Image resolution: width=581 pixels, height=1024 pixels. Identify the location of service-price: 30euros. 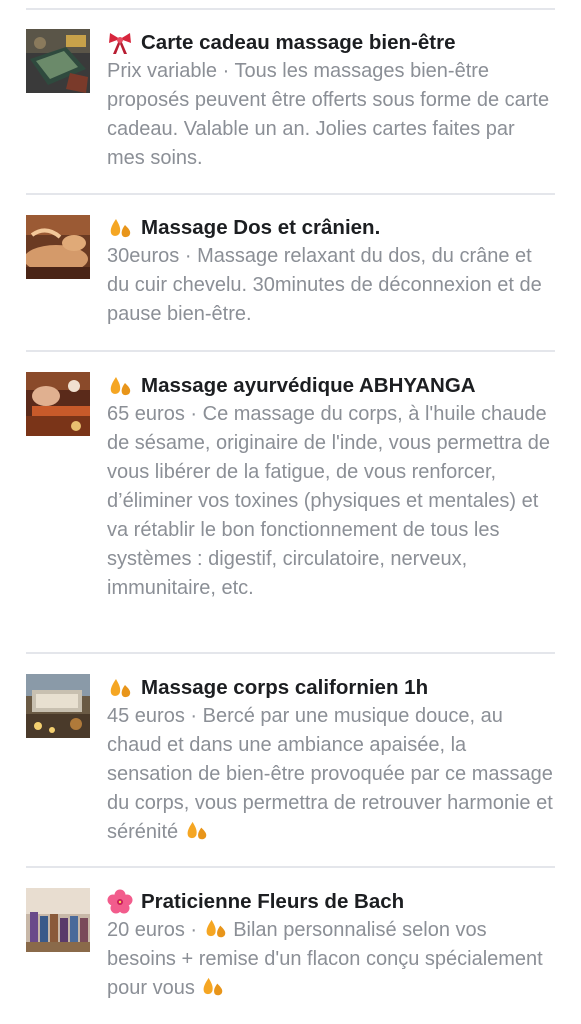
(143, 256).